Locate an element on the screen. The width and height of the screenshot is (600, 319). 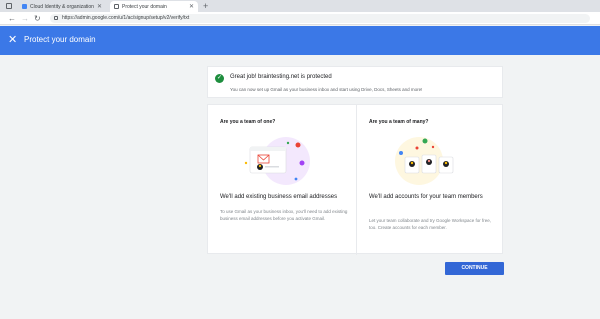
tab-protect-domain: Protect your domain ✕ is located at coordinates (154, 6).